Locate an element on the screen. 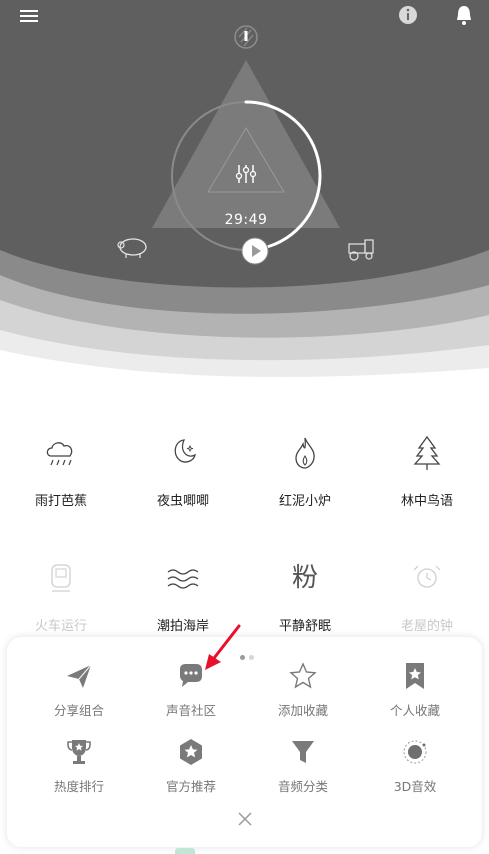 This screenshot has width=489, height=854. play-button is located at coordinates (255, 251).